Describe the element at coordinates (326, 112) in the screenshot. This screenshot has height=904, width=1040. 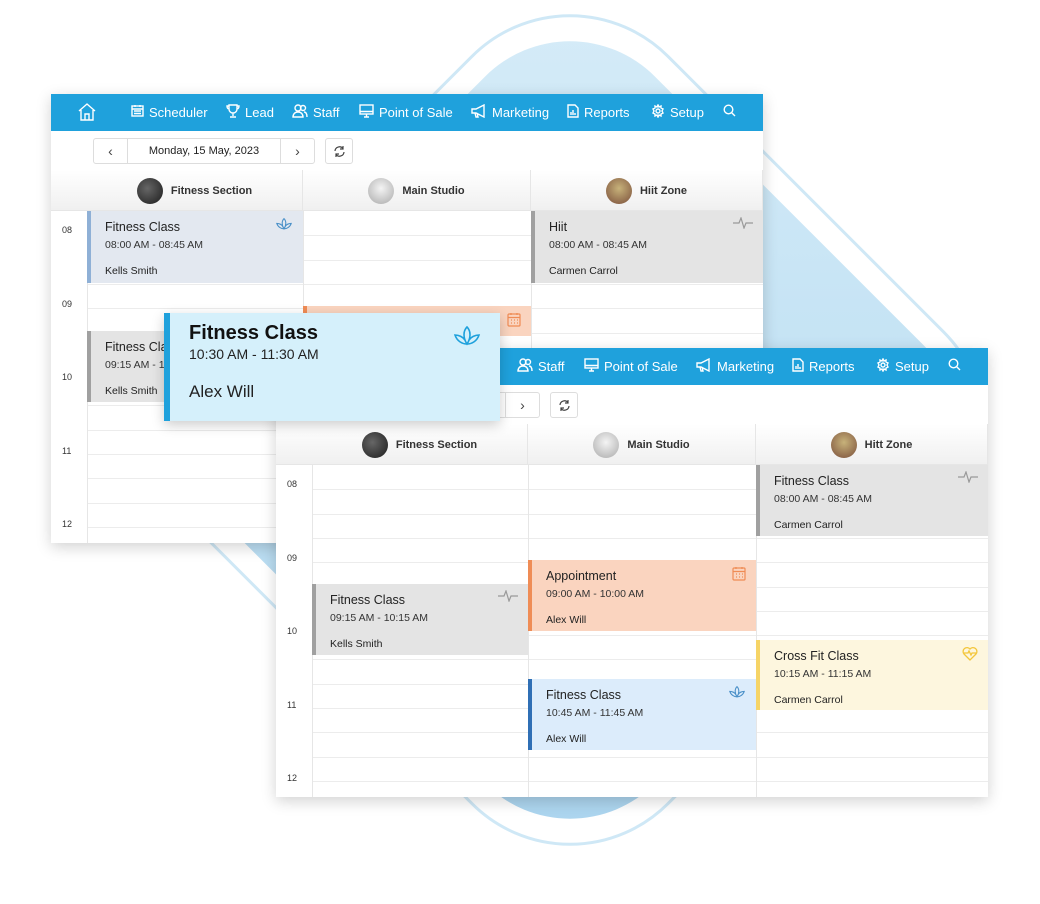
I see `nav-item-label: Staff` at that location.